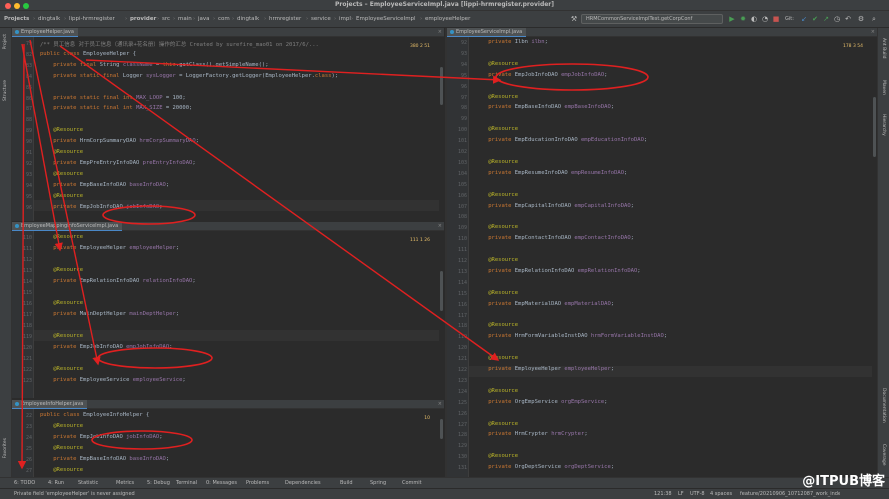 The height and width of the screenshot is (499, 889). What do you see at coordinates (5, 448) in the screenshot?
I see `favorites-tool-button: Favorites` at bounding box center [5, 448].